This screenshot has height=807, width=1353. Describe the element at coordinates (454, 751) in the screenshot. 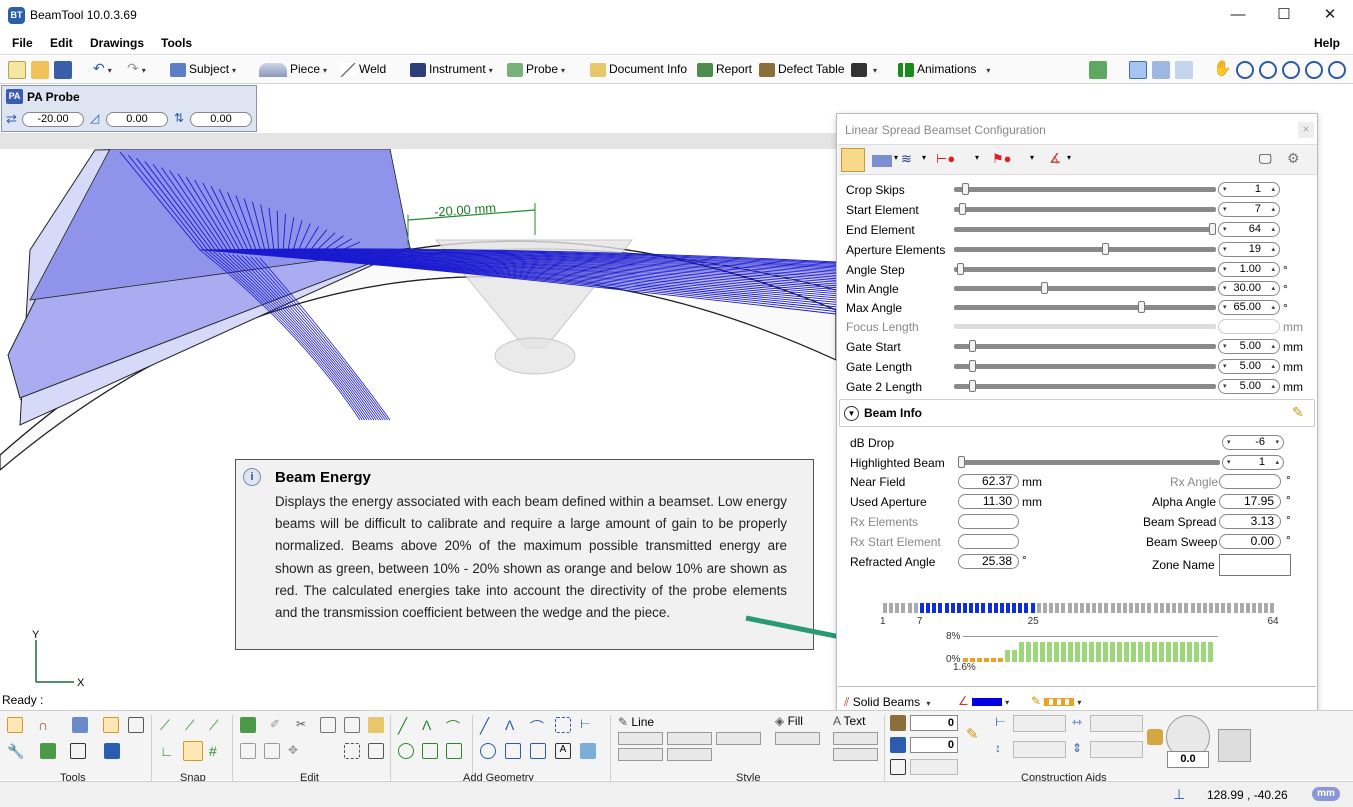

I see `rect-tool-icon` at that location.